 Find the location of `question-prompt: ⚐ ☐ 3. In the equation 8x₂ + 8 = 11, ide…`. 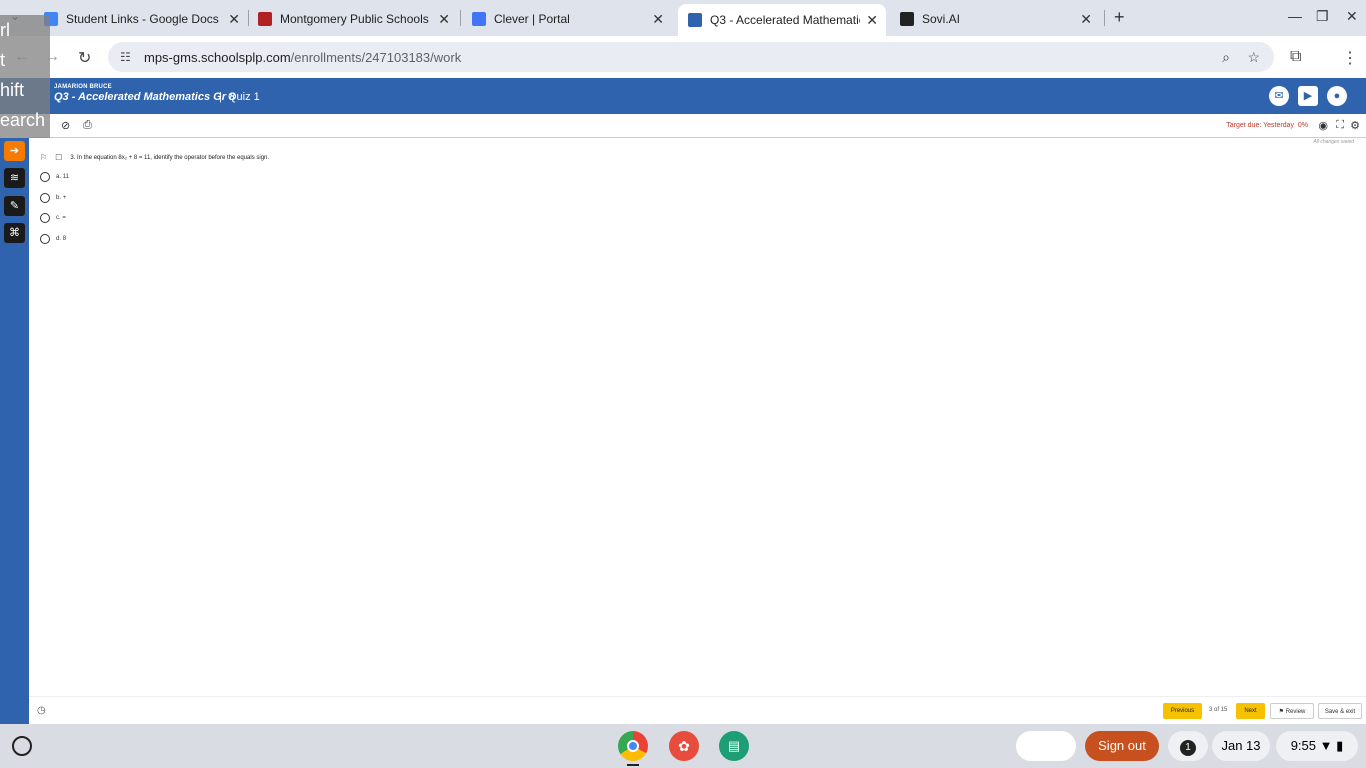

question-prompt: ⚐ ☐ 3. In the equation 8x₂ + 8 = 11, ide… is located at coordinates (154, 157).